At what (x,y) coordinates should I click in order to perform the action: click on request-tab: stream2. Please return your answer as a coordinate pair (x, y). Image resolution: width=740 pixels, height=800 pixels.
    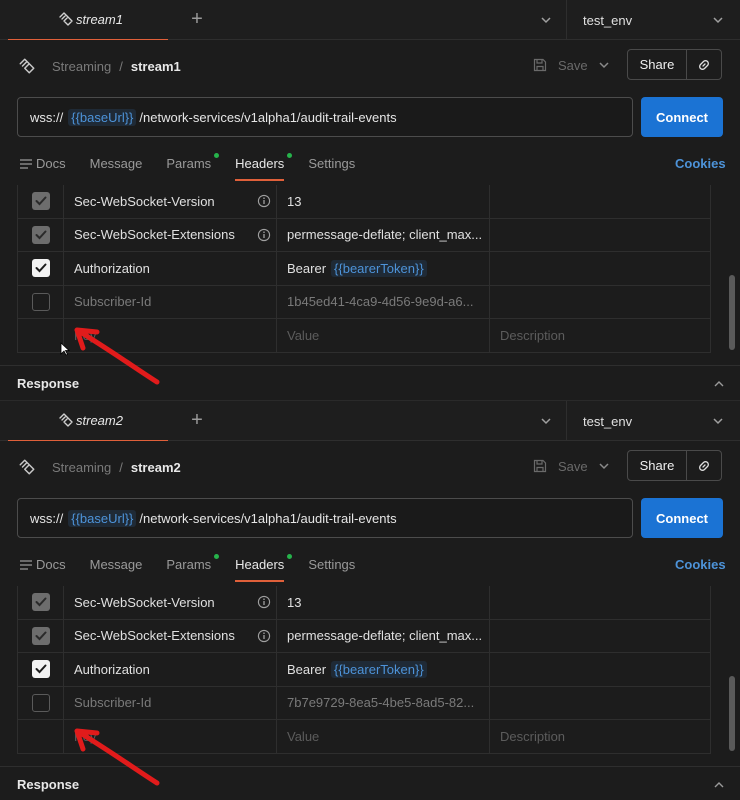
    Looking at the image, I should click on (88, 421).